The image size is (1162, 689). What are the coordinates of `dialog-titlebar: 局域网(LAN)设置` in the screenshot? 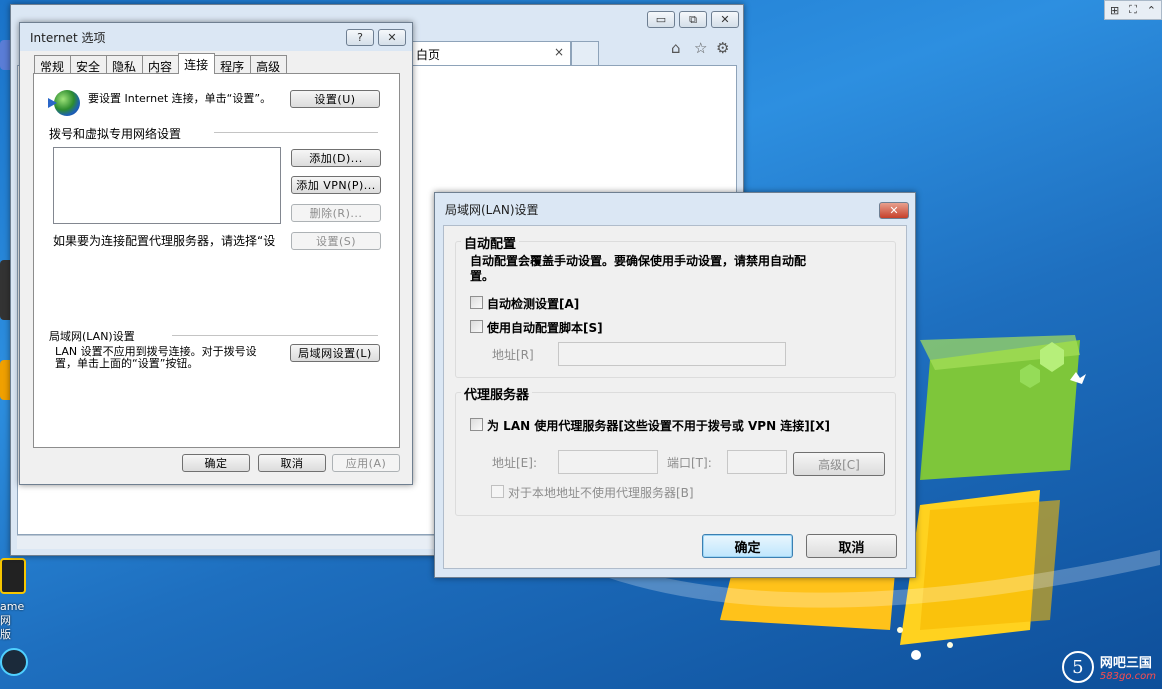 It's located at (675, 209).